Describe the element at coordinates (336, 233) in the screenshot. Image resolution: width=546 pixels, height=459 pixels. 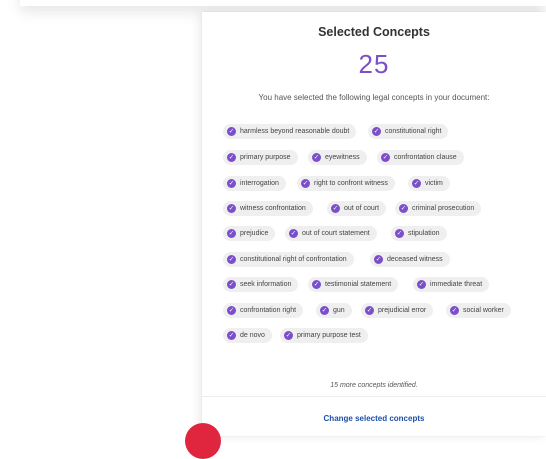
I see `concept-label: out of court statement` at that location.